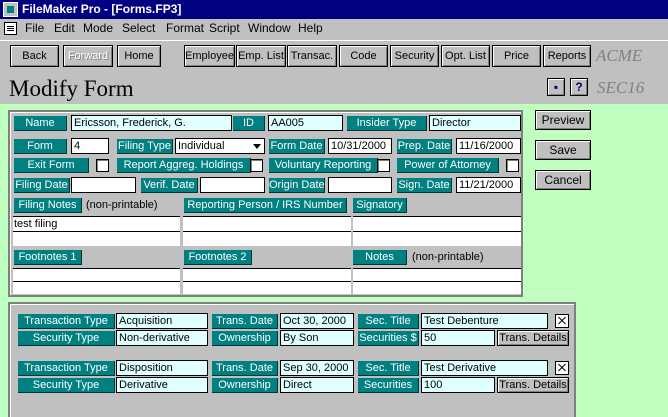  I want to click on price-button: Price, so click(516, 56).